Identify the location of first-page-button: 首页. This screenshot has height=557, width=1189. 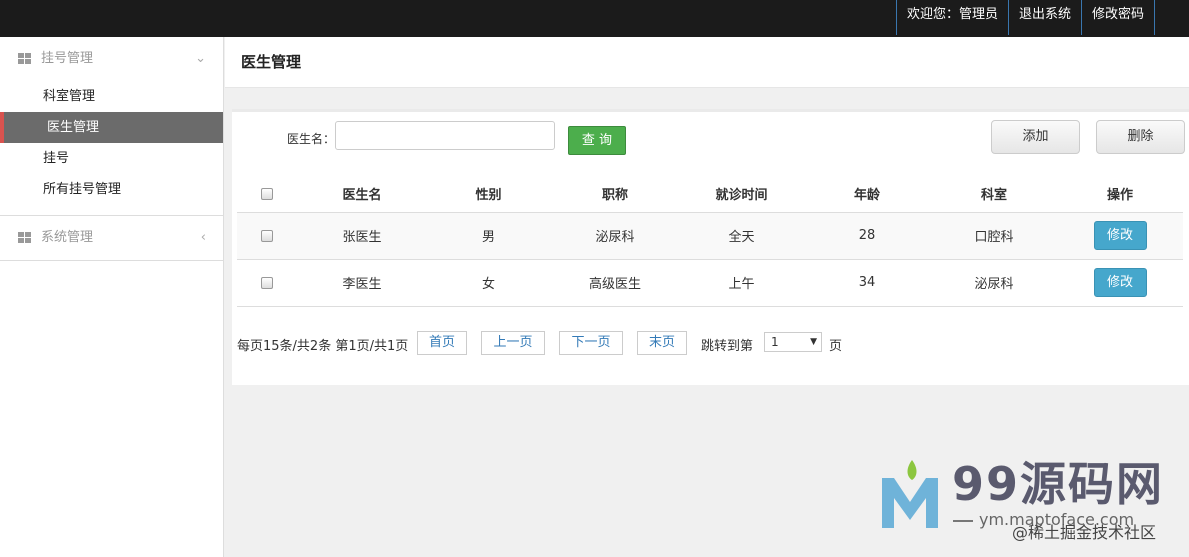
(442, 343).